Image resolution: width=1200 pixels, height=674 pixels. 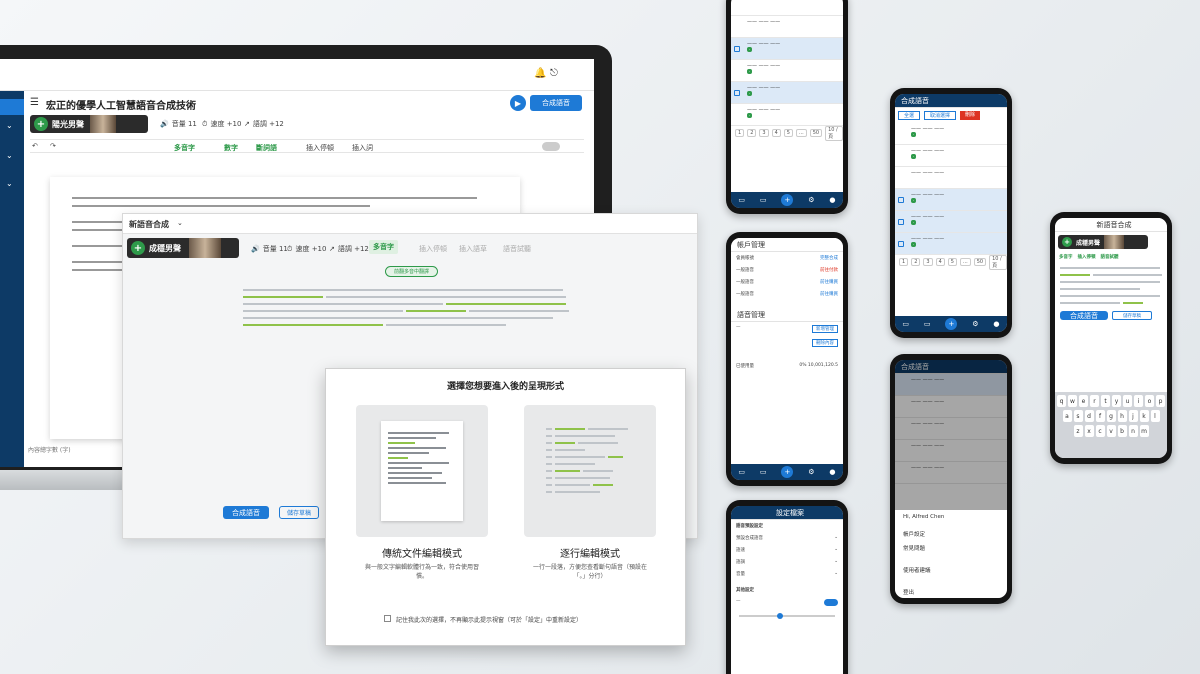 I want to click on new-manage-button: 新增管理, so click(x=825, y=329).